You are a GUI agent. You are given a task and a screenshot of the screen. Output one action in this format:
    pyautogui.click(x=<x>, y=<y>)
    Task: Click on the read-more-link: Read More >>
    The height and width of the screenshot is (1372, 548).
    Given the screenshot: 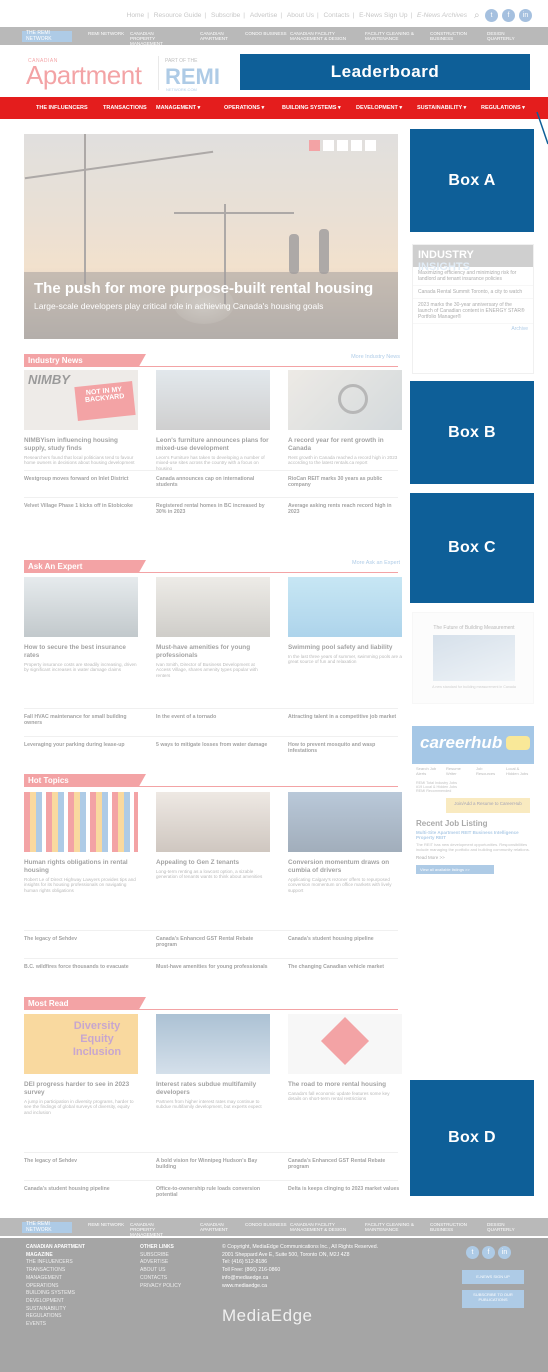 What is the action you would take?
    pyautogui.click(x=473, y=857)
    